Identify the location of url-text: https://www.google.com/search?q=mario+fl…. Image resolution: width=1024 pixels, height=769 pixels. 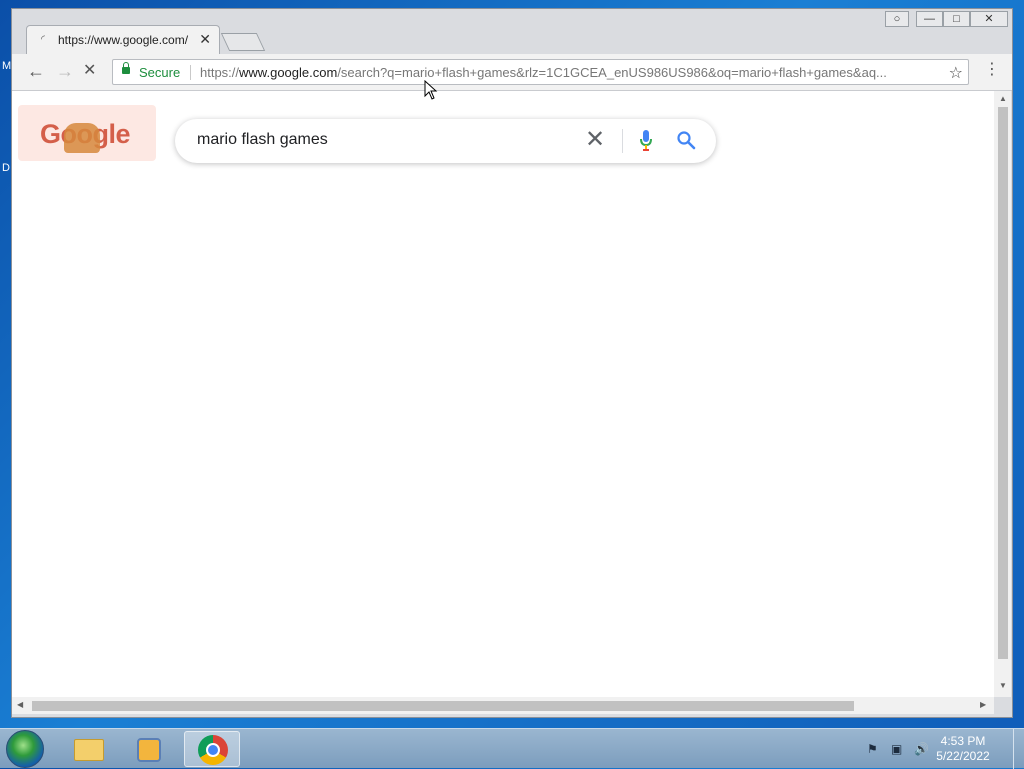
(570, 72).